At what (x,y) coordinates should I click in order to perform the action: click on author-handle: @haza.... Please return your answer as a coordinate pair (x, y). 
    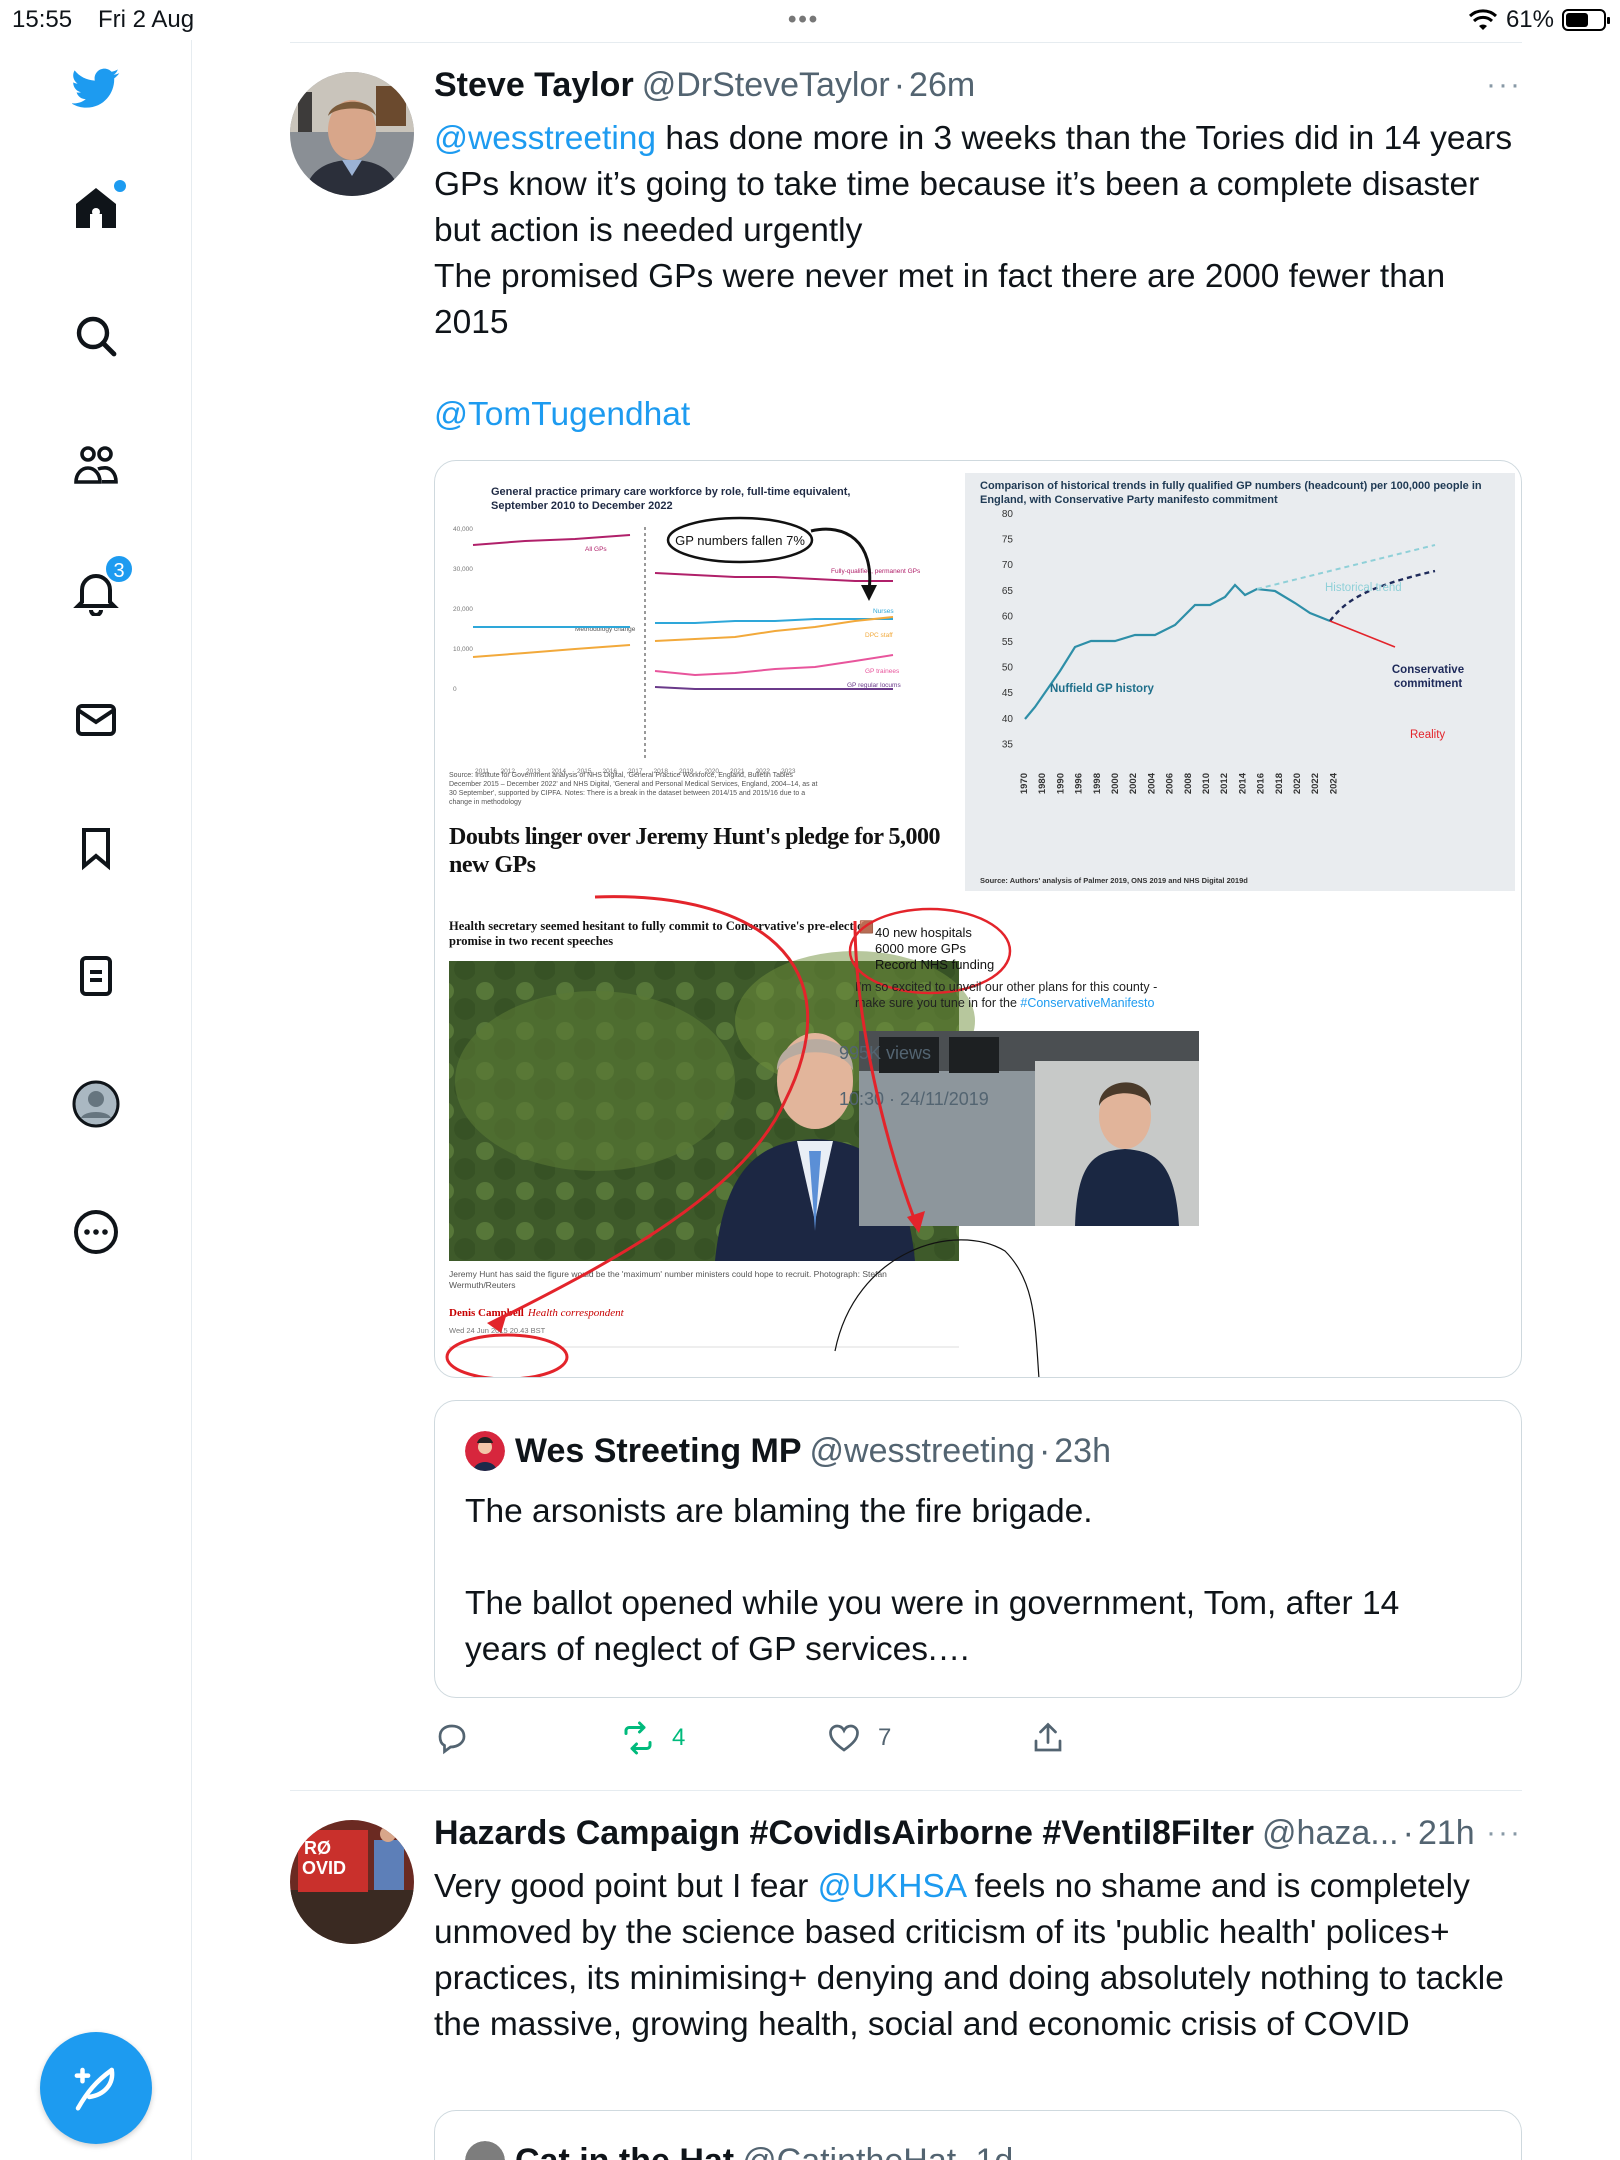
    Looking at the image, I should click on (1330, 1833).